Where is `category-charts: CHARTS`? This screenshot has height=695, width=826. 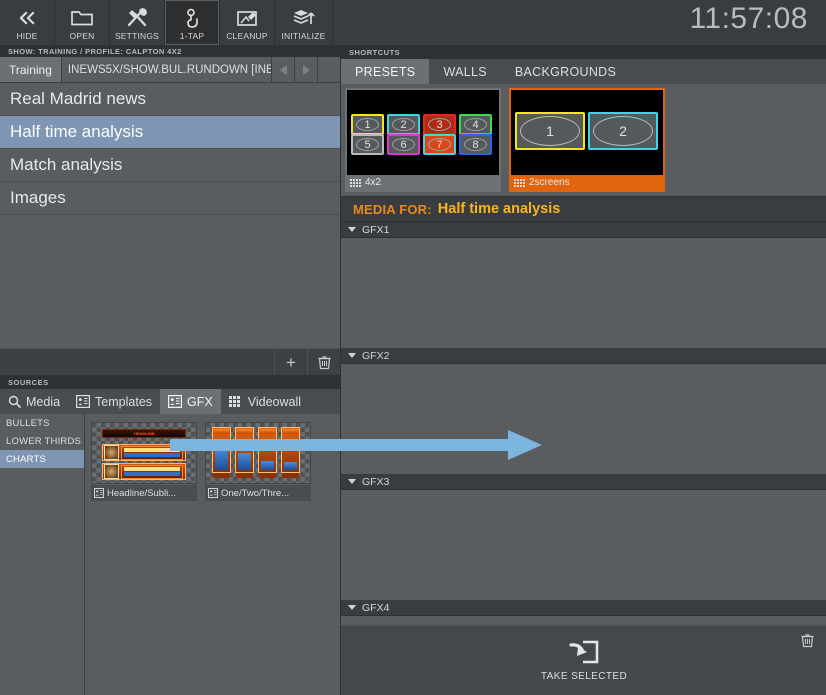
category-charts: CHARTS is located at coordinates (42, 459).